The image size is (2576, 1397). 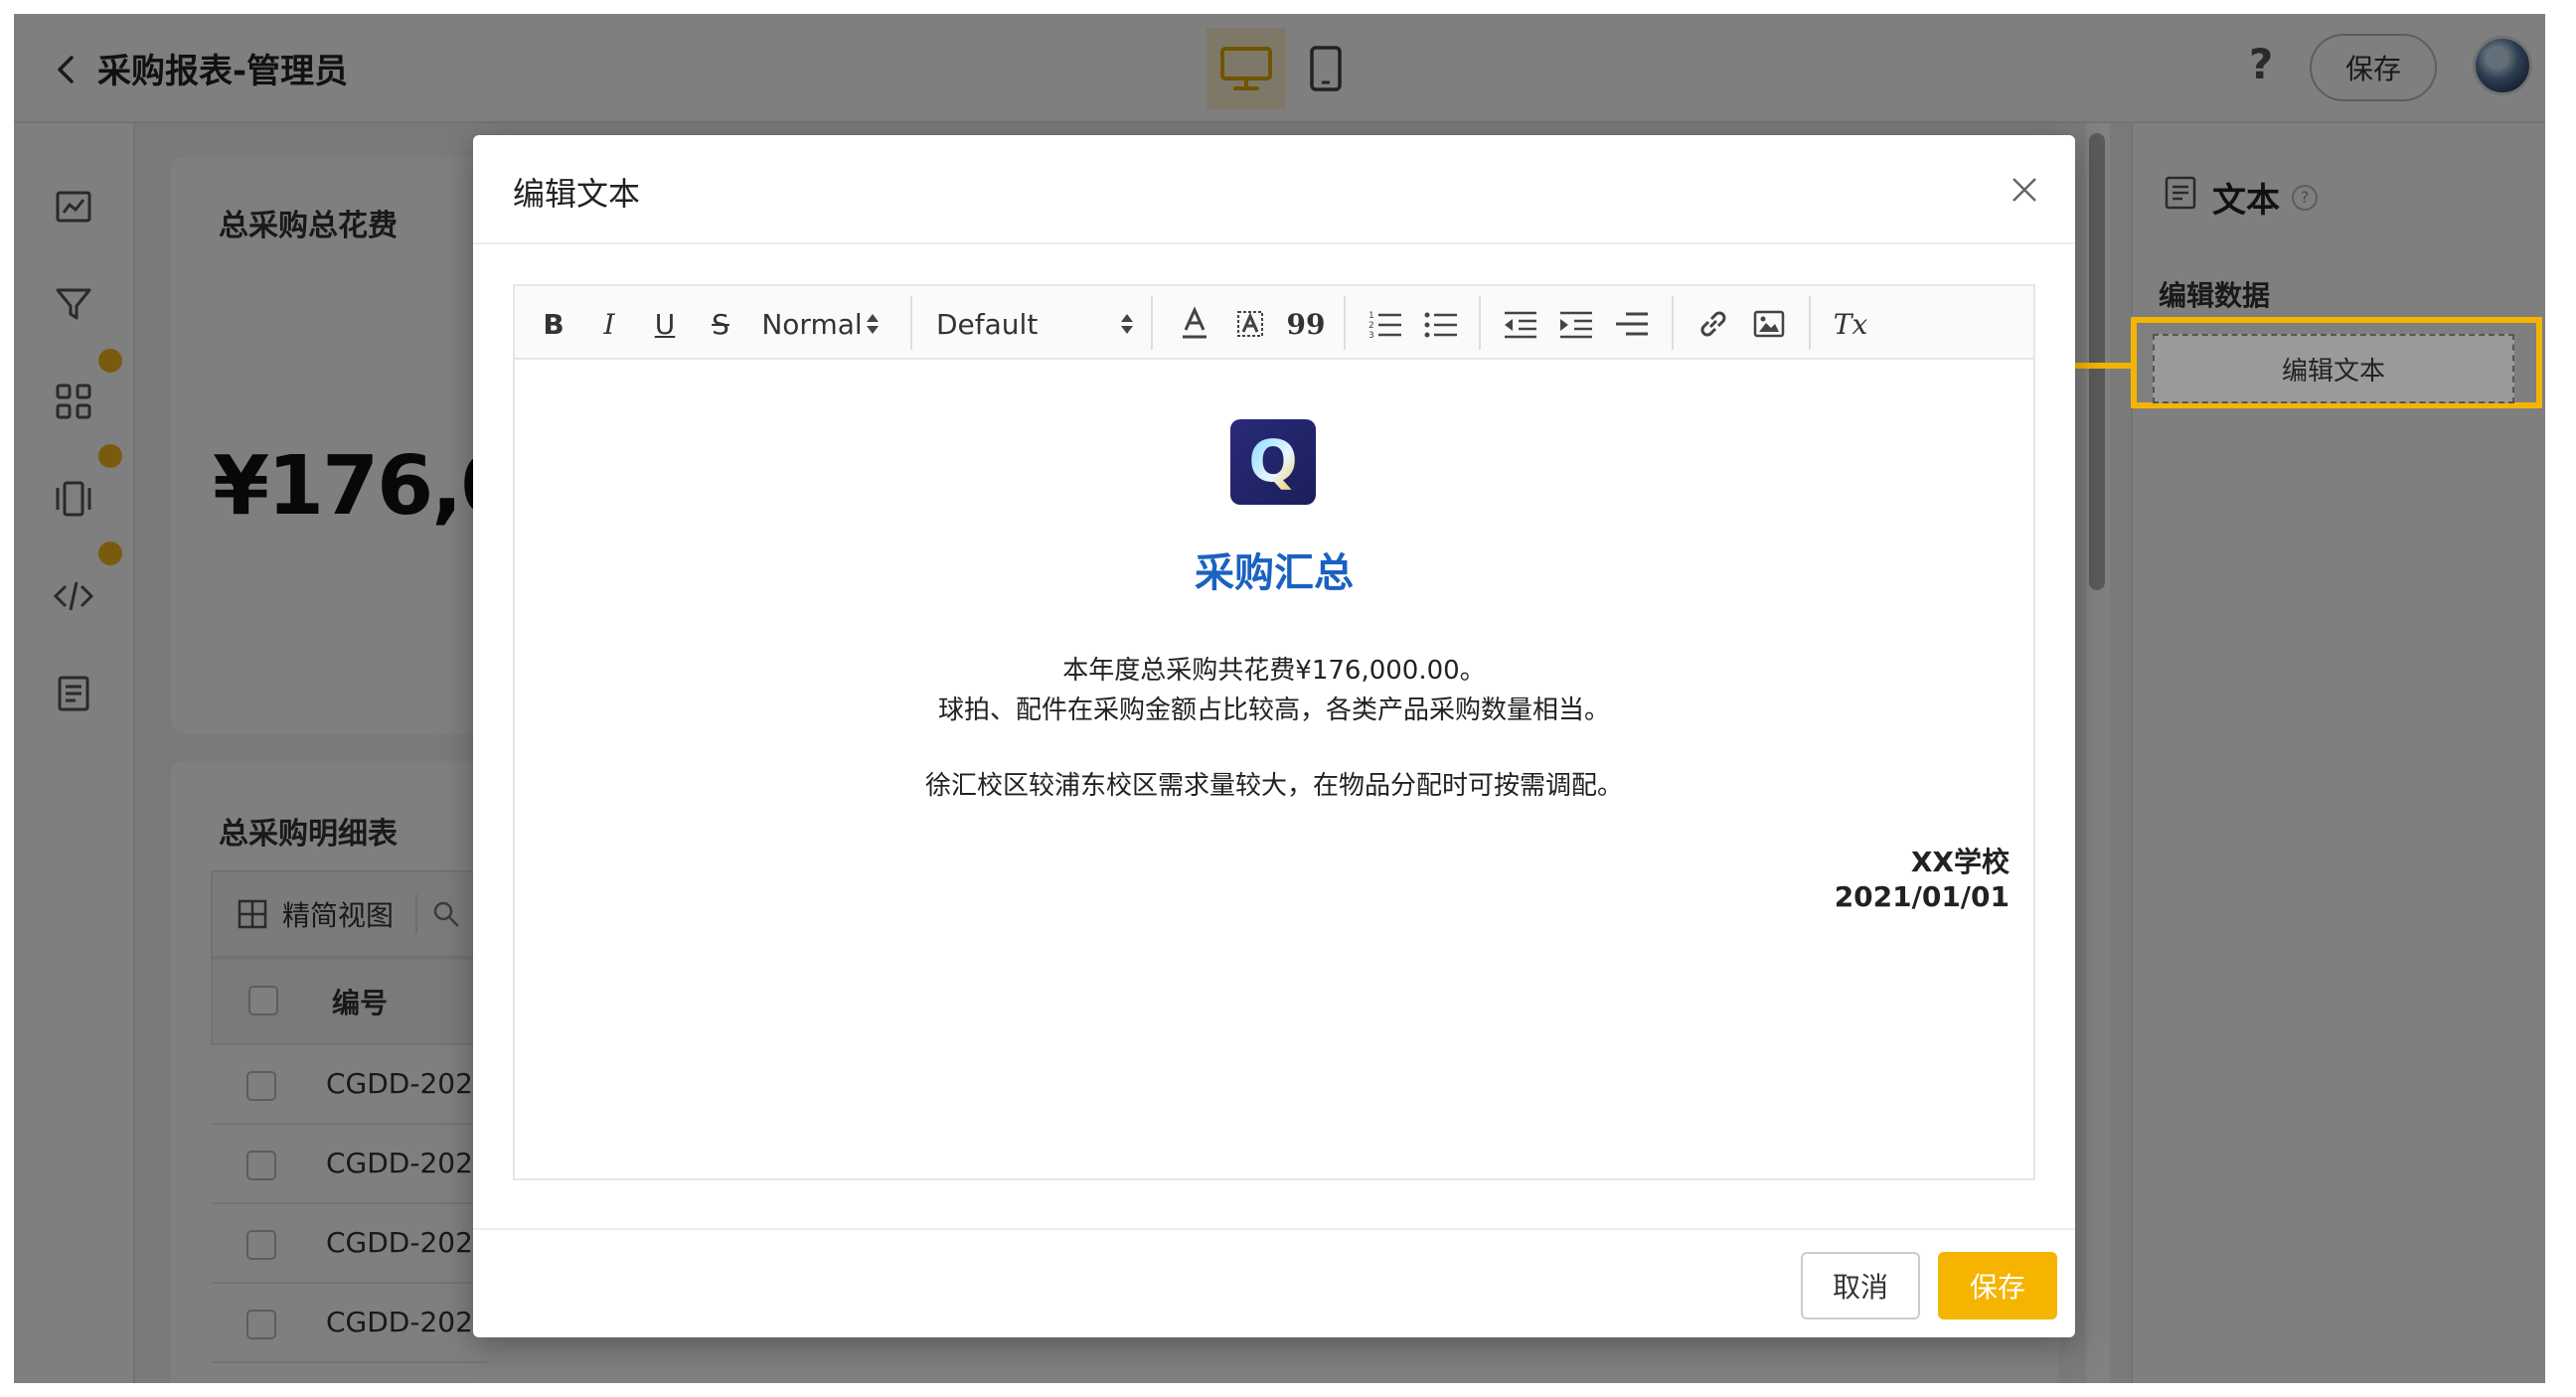 I want to click on modal-header: 编辑文本, so click(x=1274, y=190).